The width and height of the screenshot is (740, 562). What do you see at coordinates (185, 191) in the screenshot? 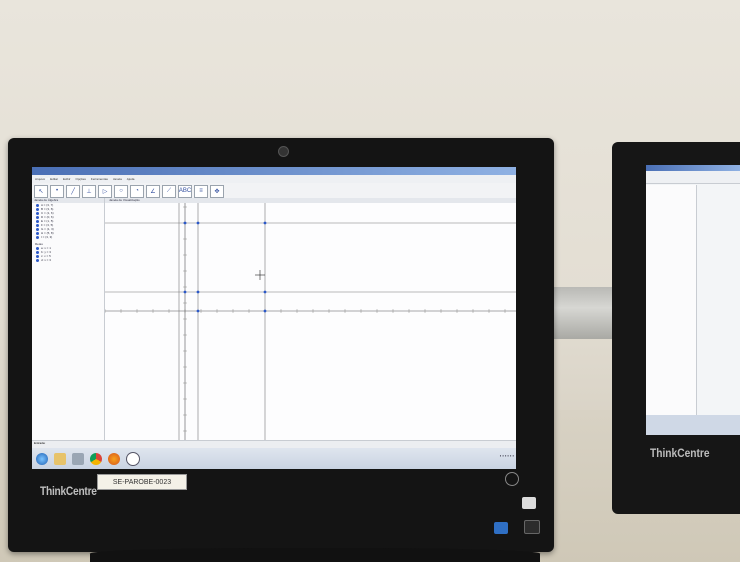
I see `tool-button: ABC` at bounding box center [185, 191].